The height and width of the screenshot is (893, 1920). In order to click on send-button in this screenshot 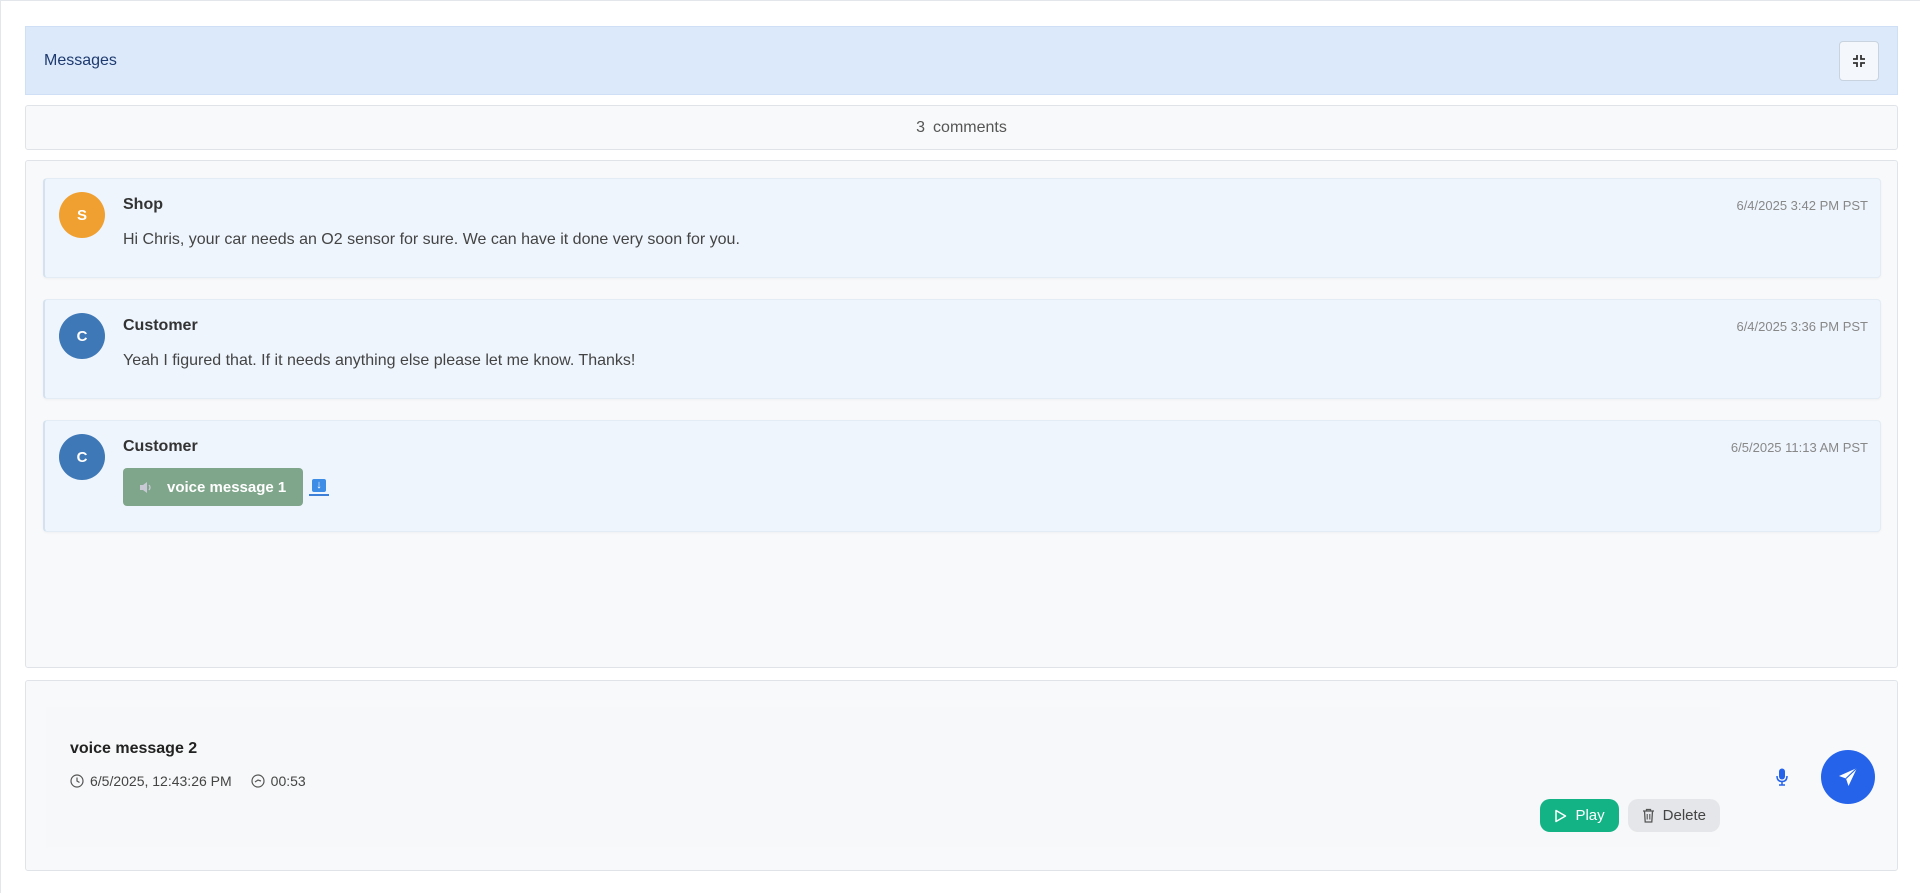, I will do `click(1848, 777)`.